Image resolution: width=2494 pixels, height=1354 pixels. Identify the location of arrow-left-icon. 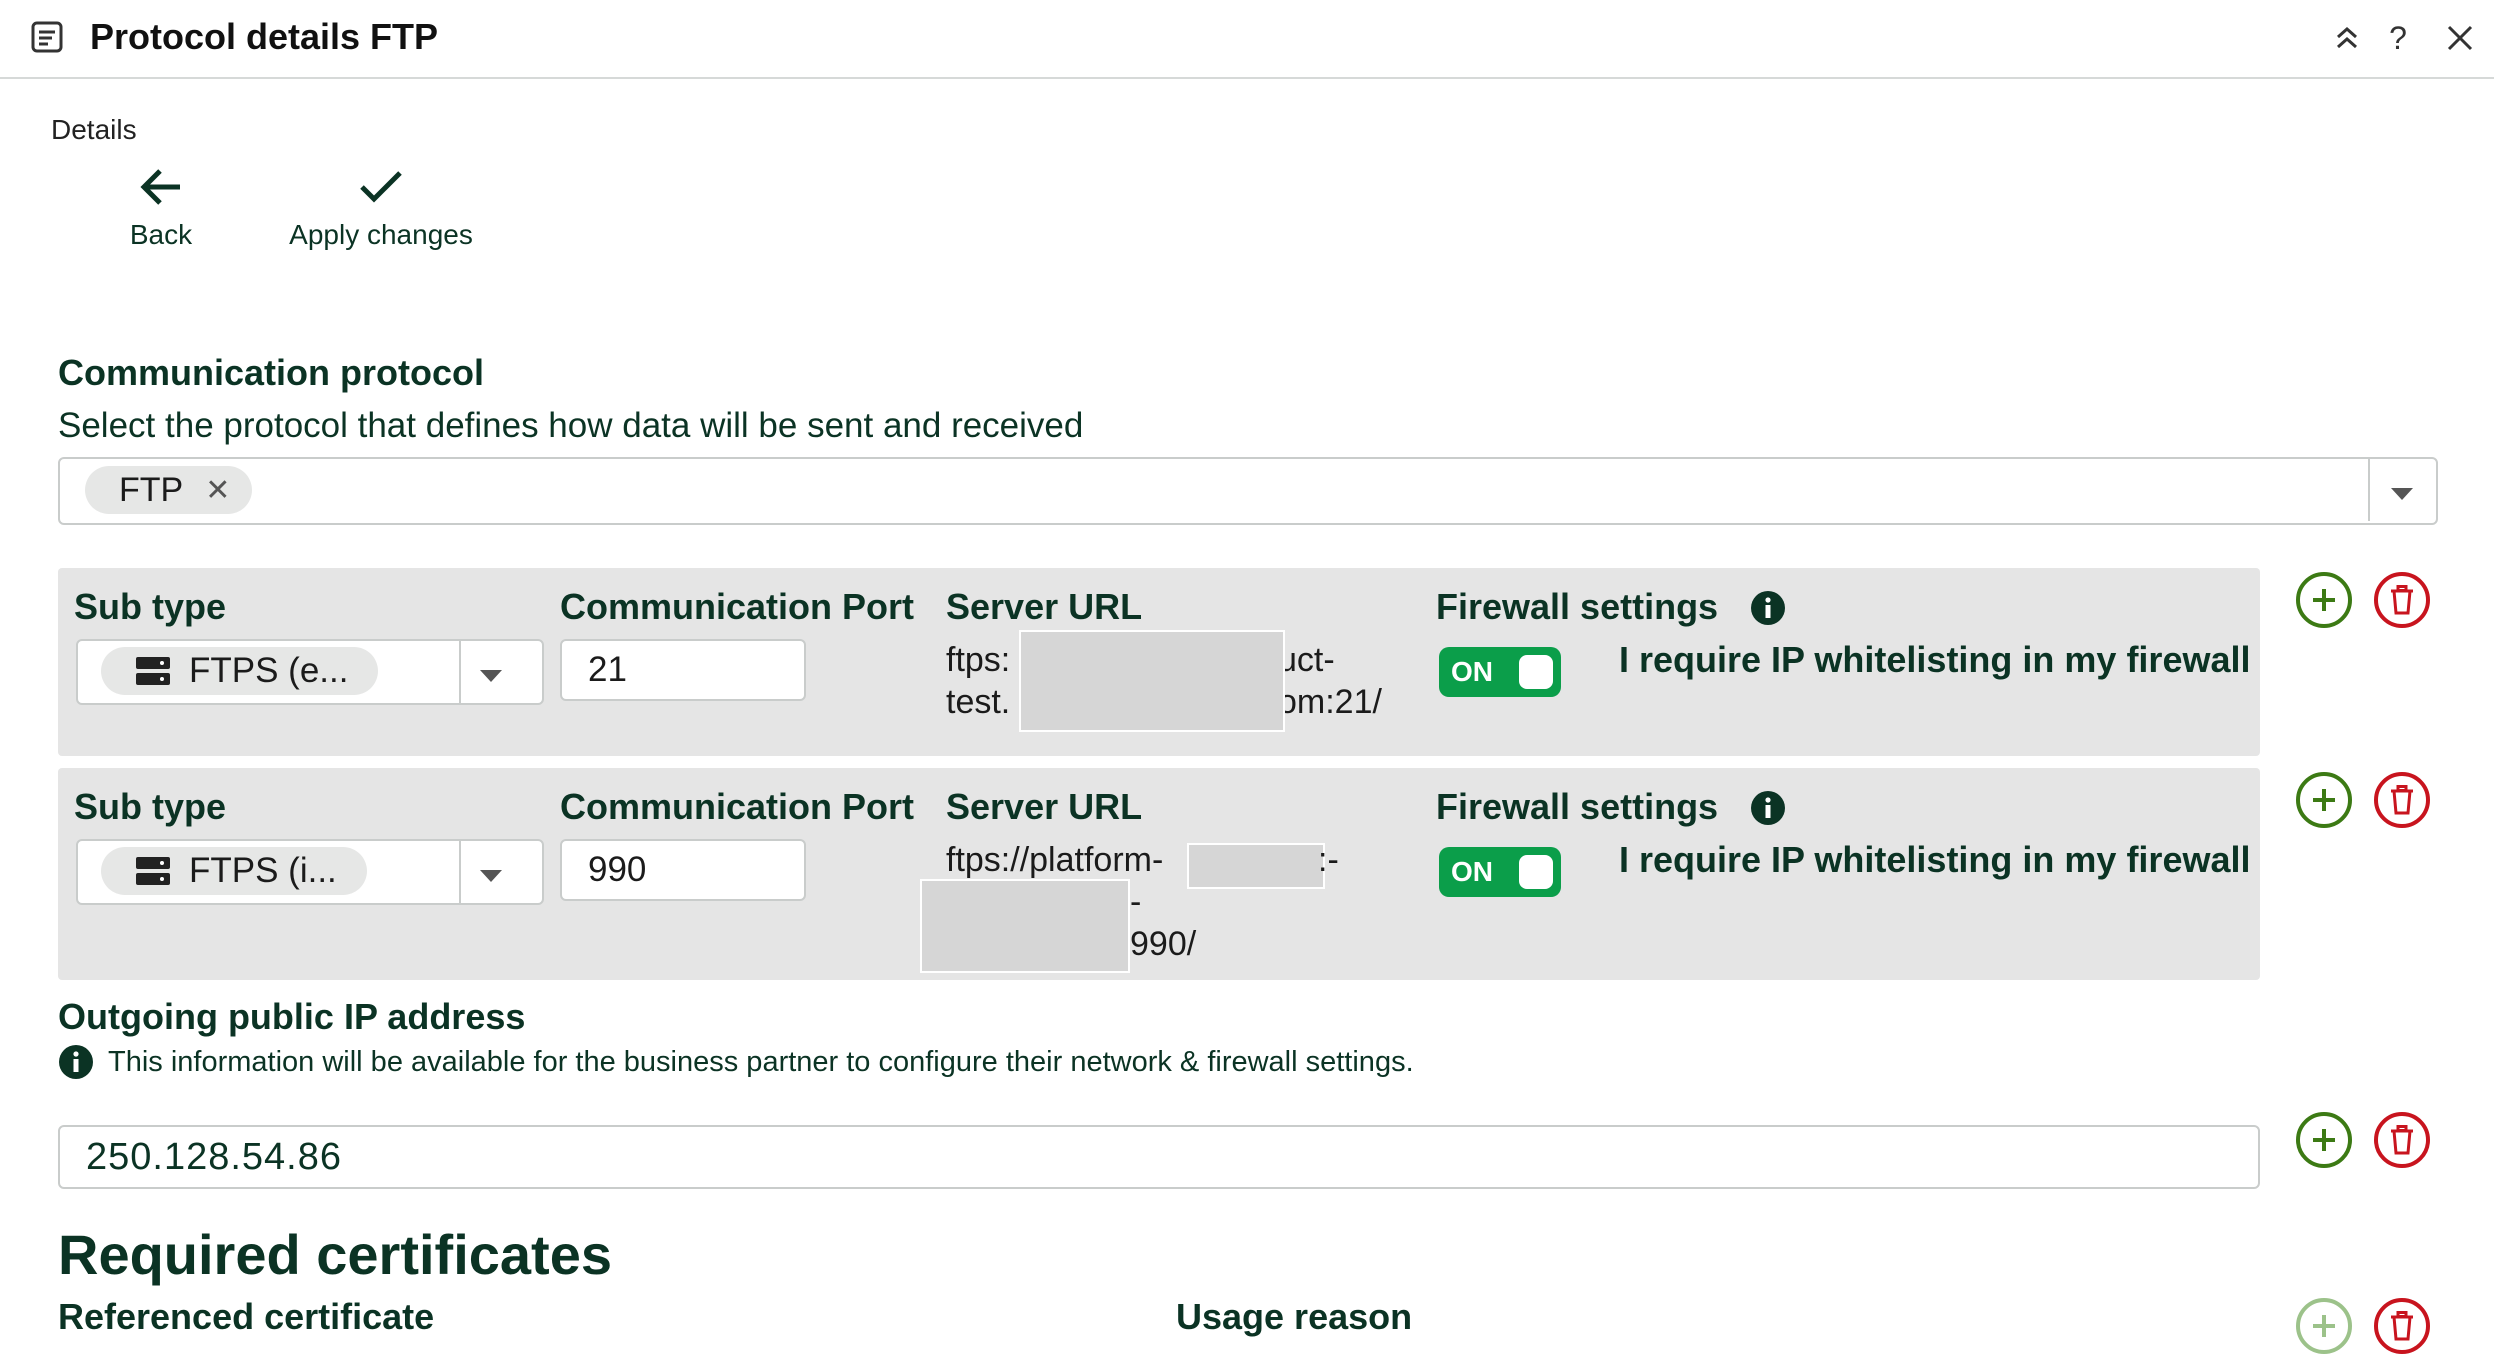
(160, 187).